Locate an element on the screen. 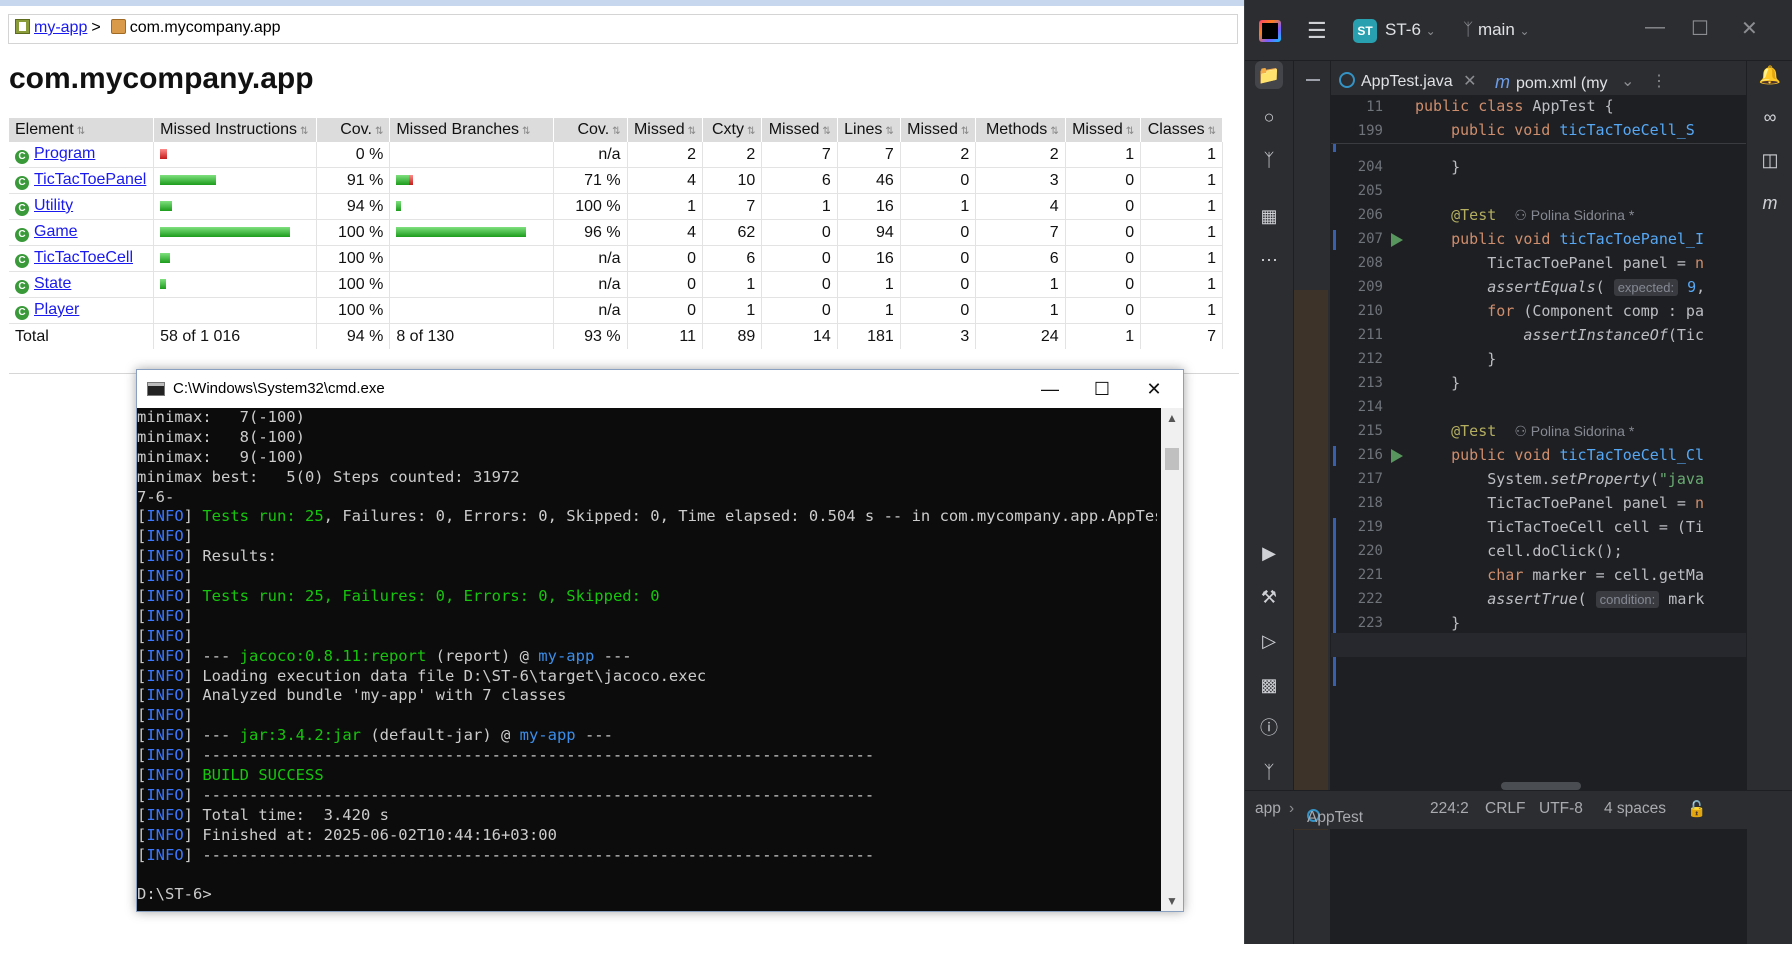  horizontal-scrollbar is located at coordinates (1541, 786).